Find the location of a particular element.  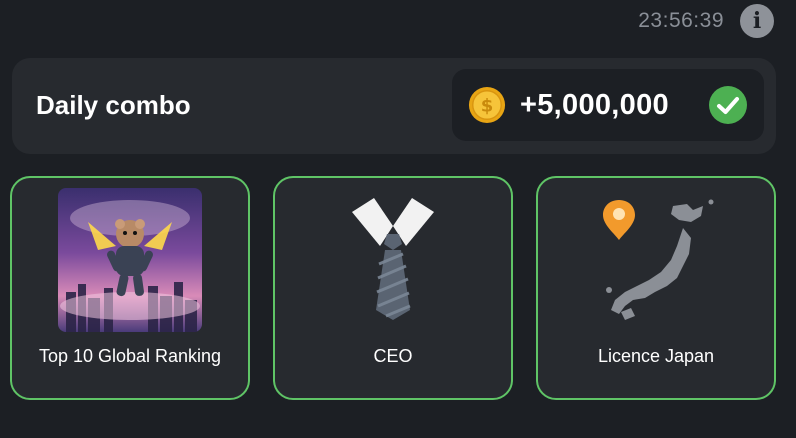

info-icon: i is located at coordinates (757, 21).